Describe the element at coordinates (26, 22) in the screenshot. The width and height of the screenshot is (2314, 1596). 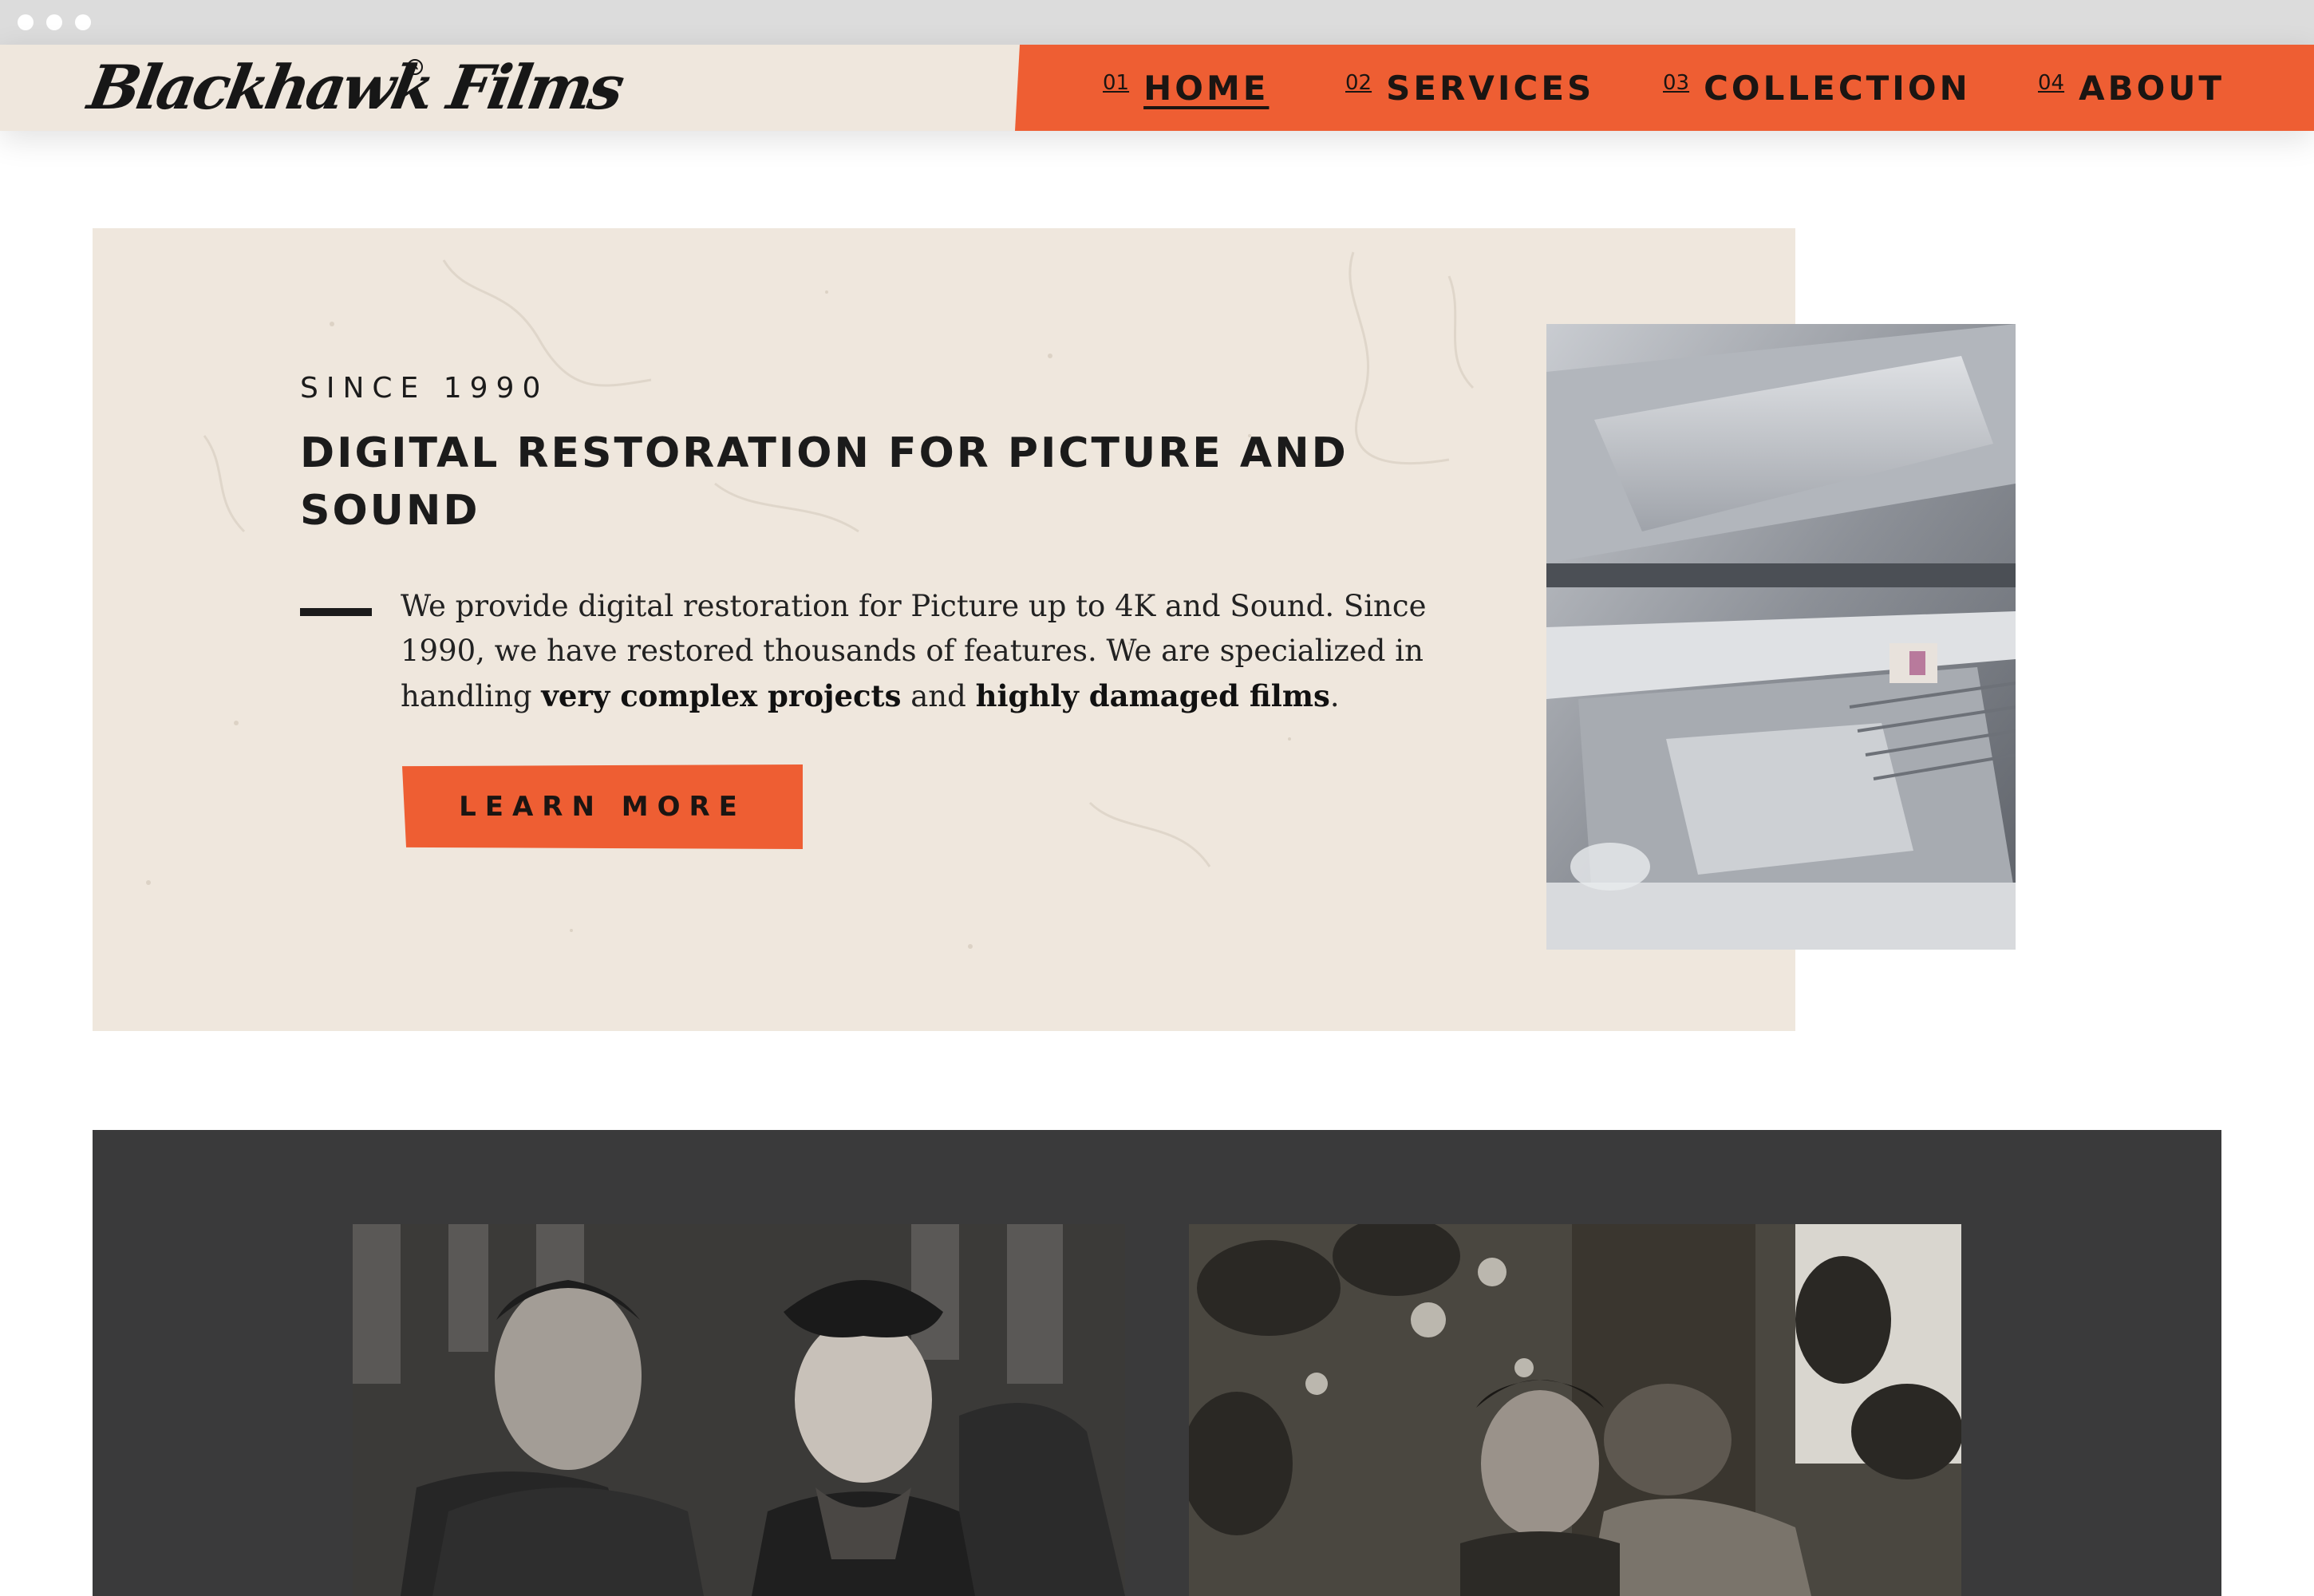
I see `window-close-dot` at that location.